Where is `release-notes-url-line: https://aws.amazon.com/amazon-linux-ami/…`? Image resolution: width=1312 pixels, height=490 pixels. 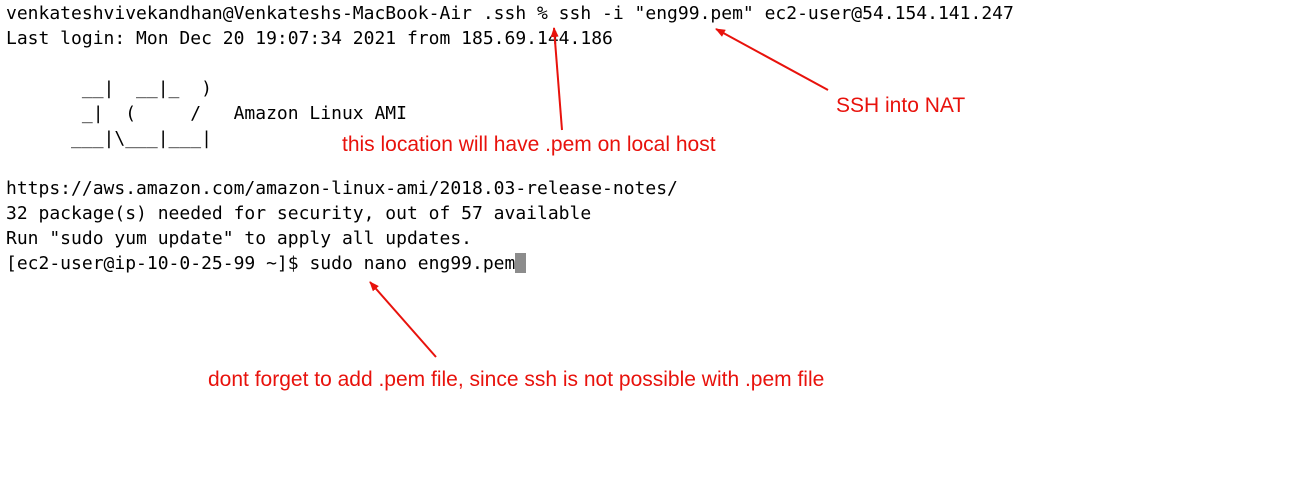
release-notes-url-line: https://aws.amazon.com/amazon-linux-ami/… is located at coordinates (342, 188).